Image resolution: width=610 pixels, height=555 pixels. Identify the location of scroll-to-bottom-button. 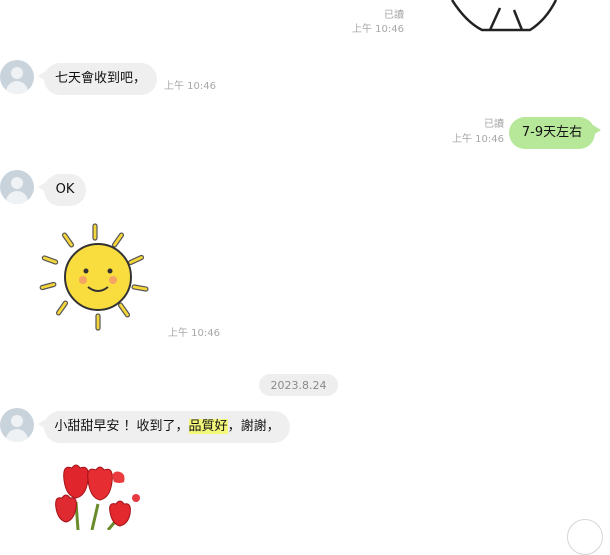
(585, 537).